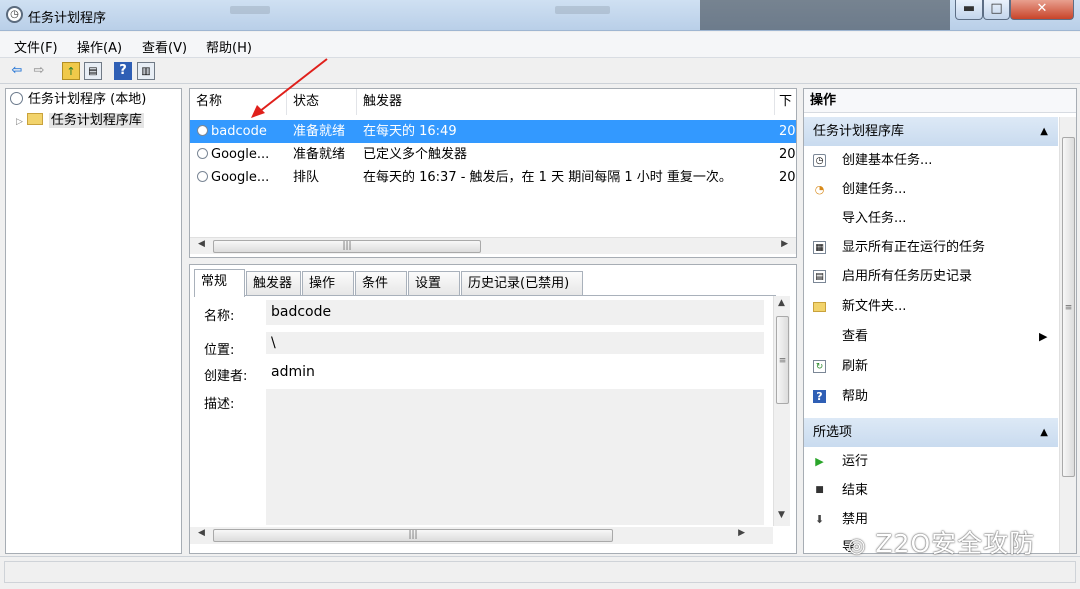 The image size is (1080, 589). Describe the element at coordinates (996, 10) in the screenshot. I see `maximize-button: □` at that location.